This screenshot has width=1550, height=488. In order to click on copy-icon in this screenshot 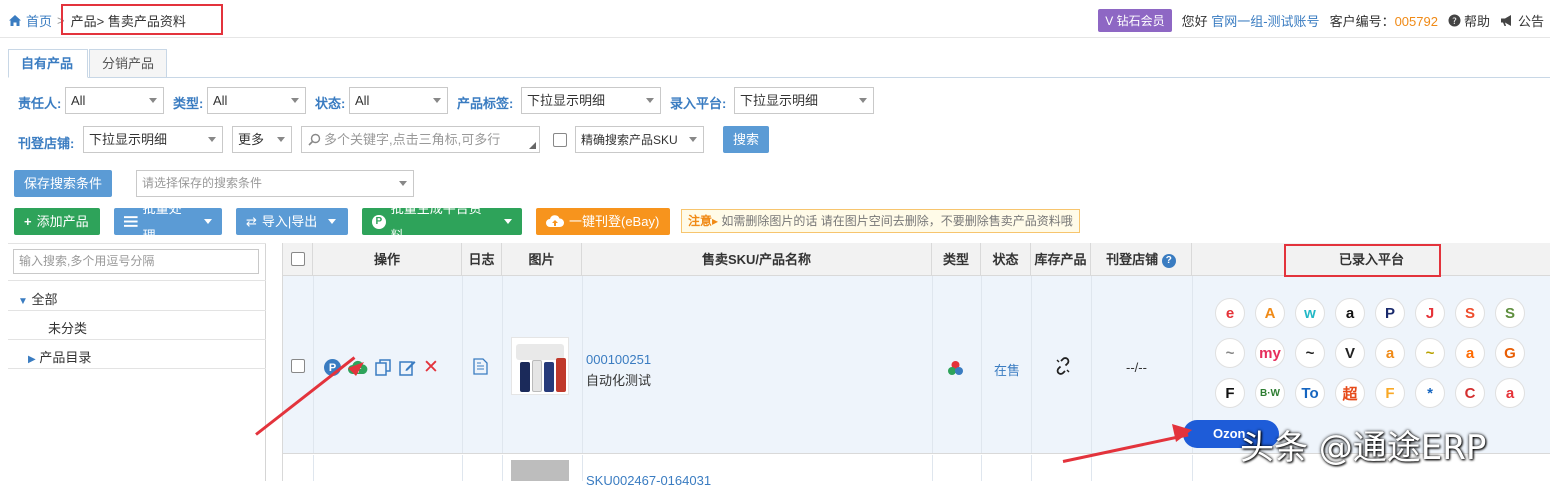, I will do `click(383, 367)`.